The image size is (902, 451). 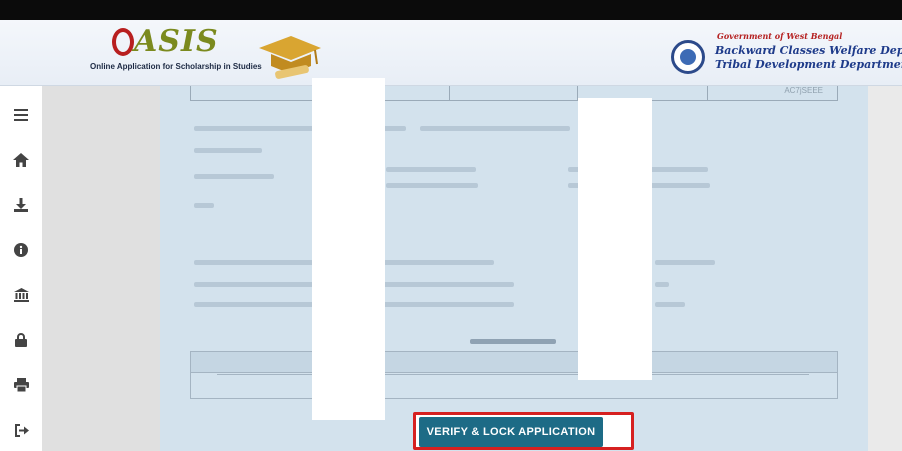 What do you see at coordinates (451, 10) in the screenshot?
I see `top-black-strip` at bounding box center [451, 10].